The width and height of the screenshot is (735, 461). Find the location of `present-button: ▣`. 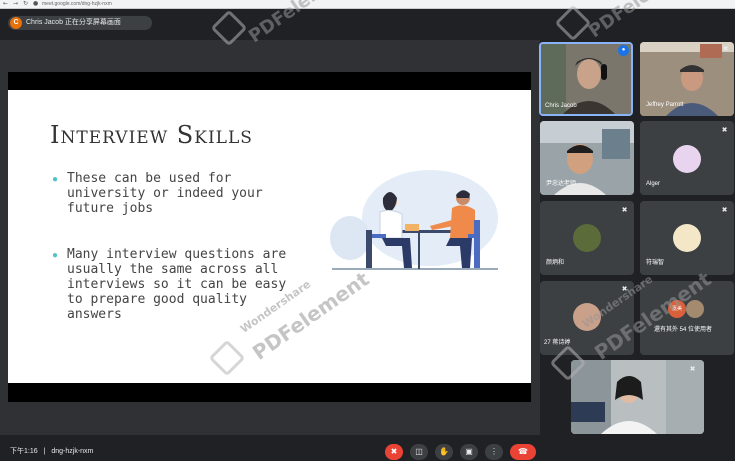

present-button: ▣ is located at coordinates (469, 452).